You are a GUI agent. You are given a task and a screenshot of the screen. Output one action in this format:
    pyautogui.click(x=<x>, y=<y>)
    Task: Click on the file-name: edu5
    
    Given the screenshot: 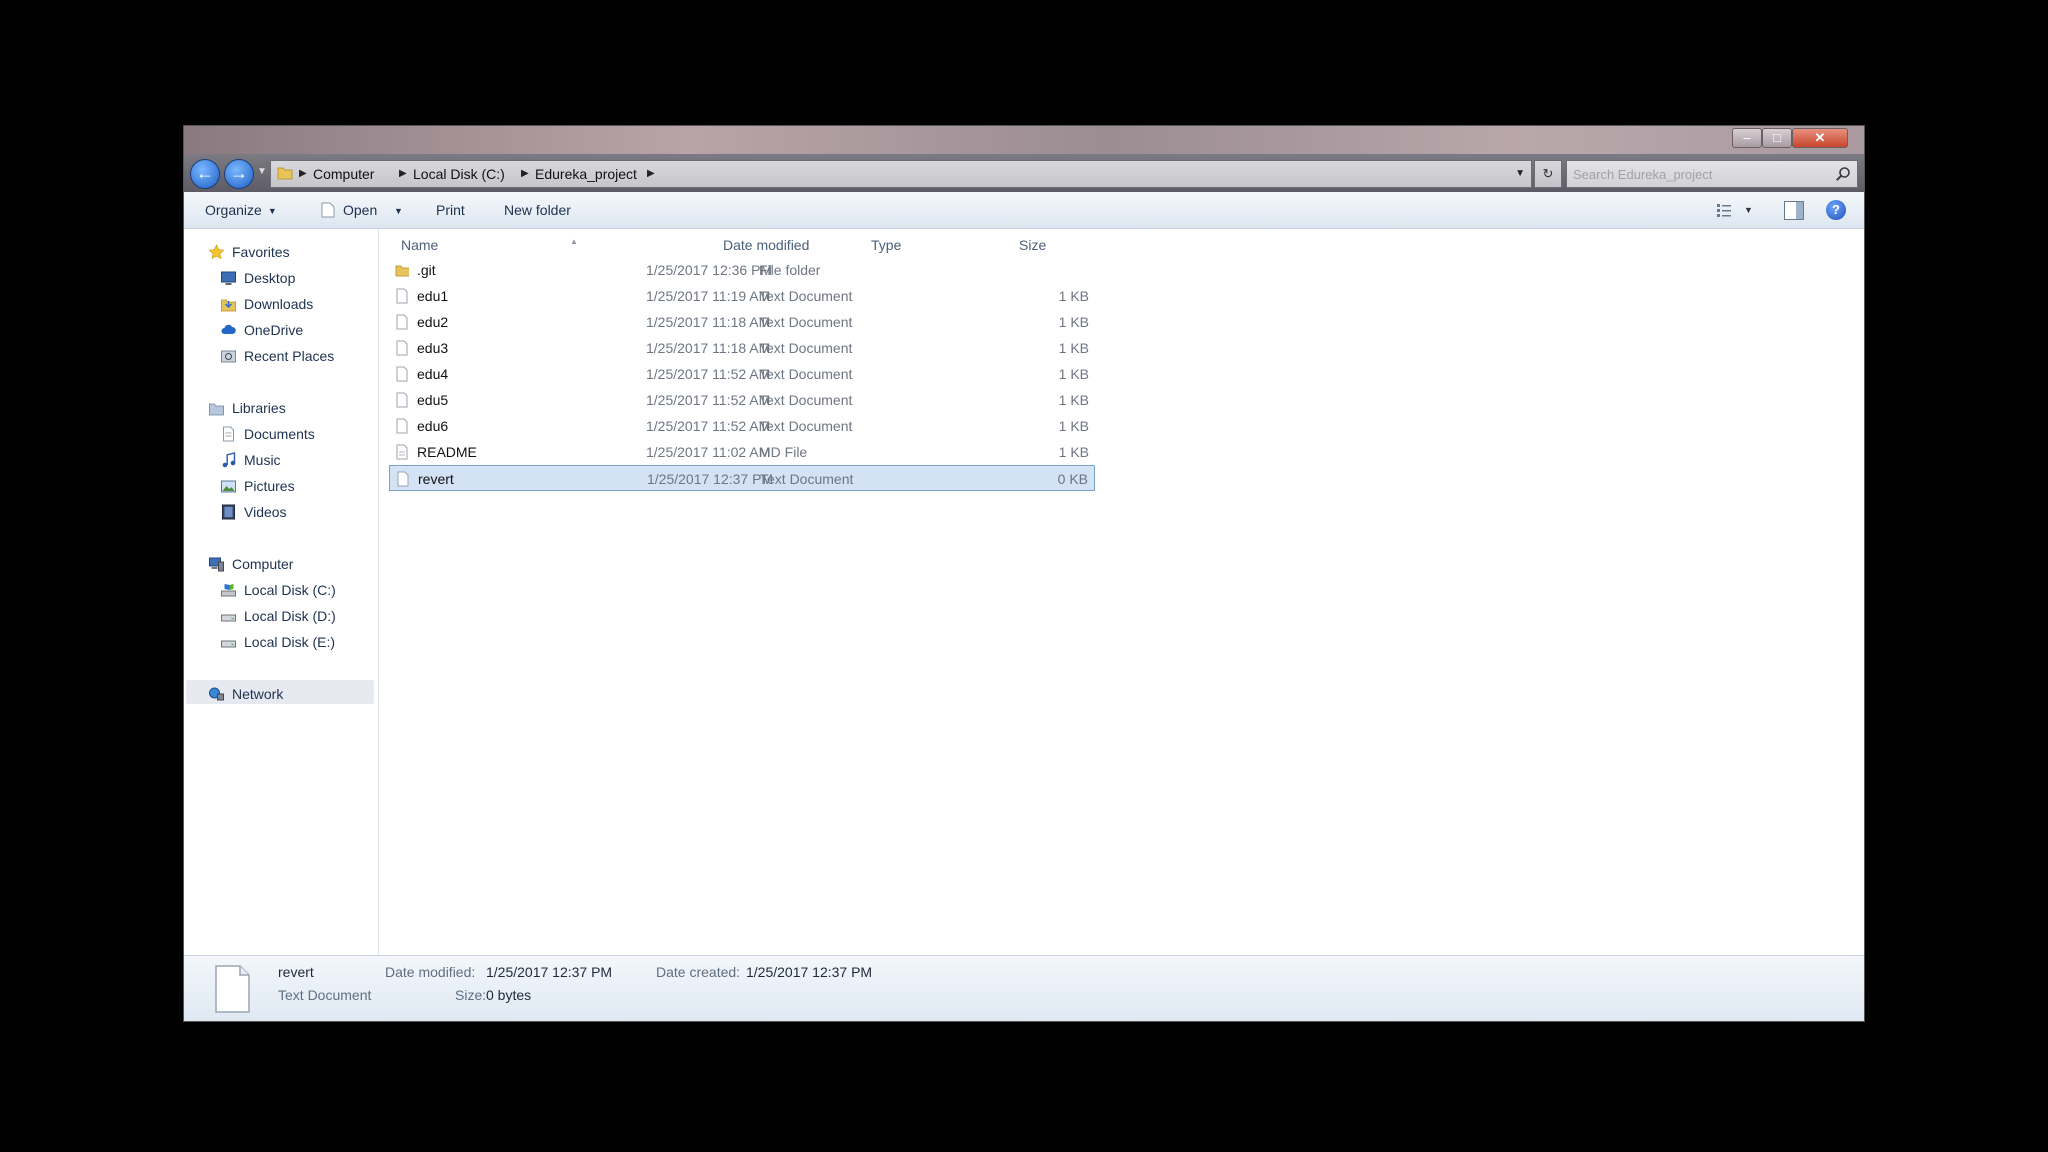 What is the action you would take?
    pyautogui.click(x=433, y=400)
    